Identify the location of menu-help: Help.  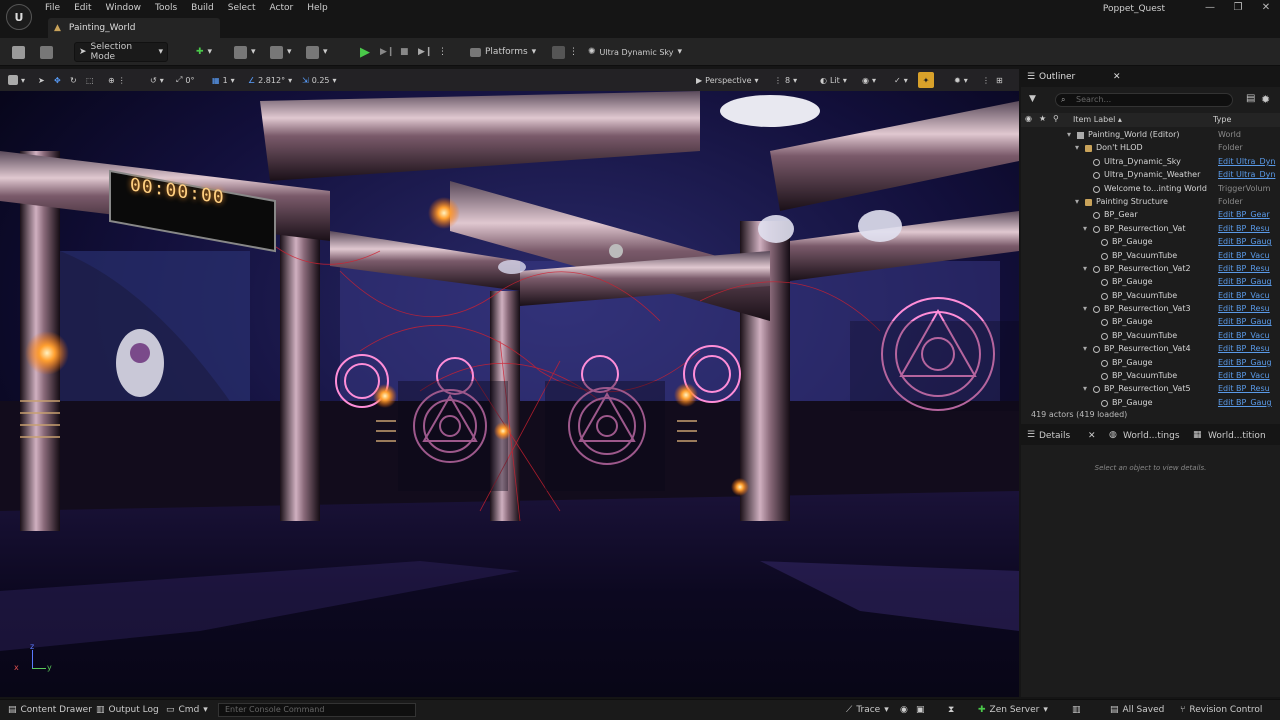
(317, 8).